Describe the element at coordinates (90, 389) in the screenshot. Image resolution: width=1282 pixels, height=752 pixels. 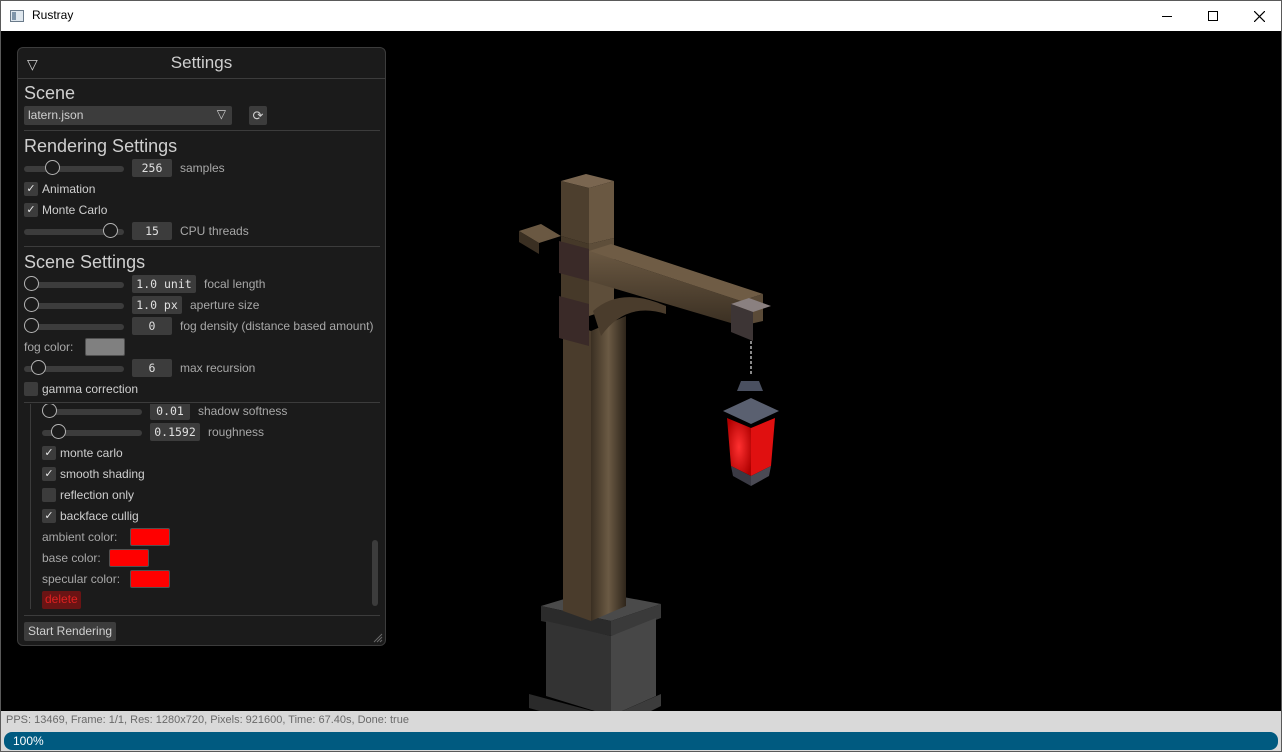
I see `gamma-correction-label: gamma correction` at that location.